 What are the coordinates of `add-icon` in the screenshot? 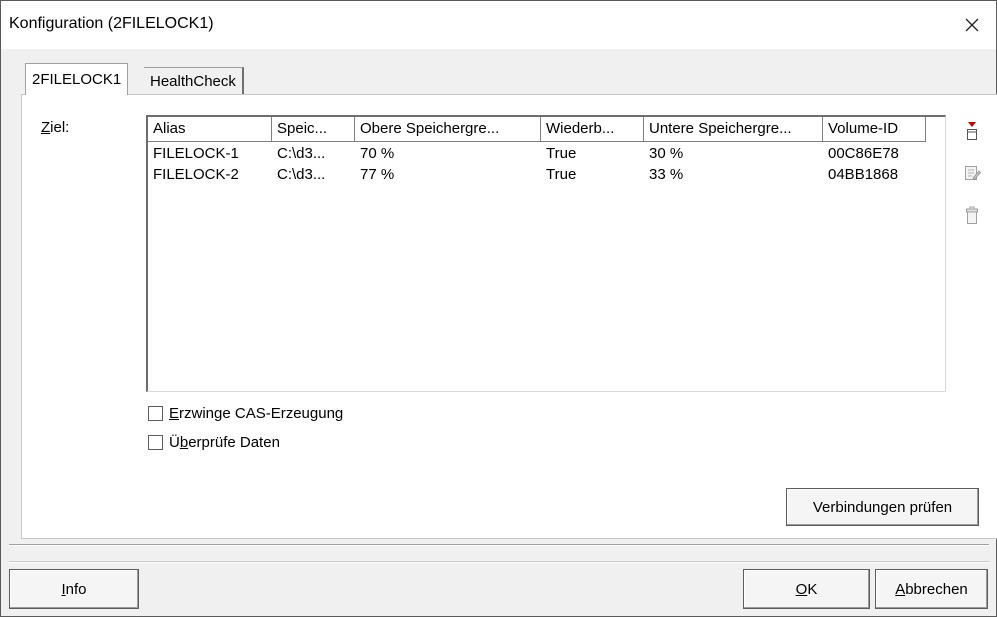 It's located at (972, 131).